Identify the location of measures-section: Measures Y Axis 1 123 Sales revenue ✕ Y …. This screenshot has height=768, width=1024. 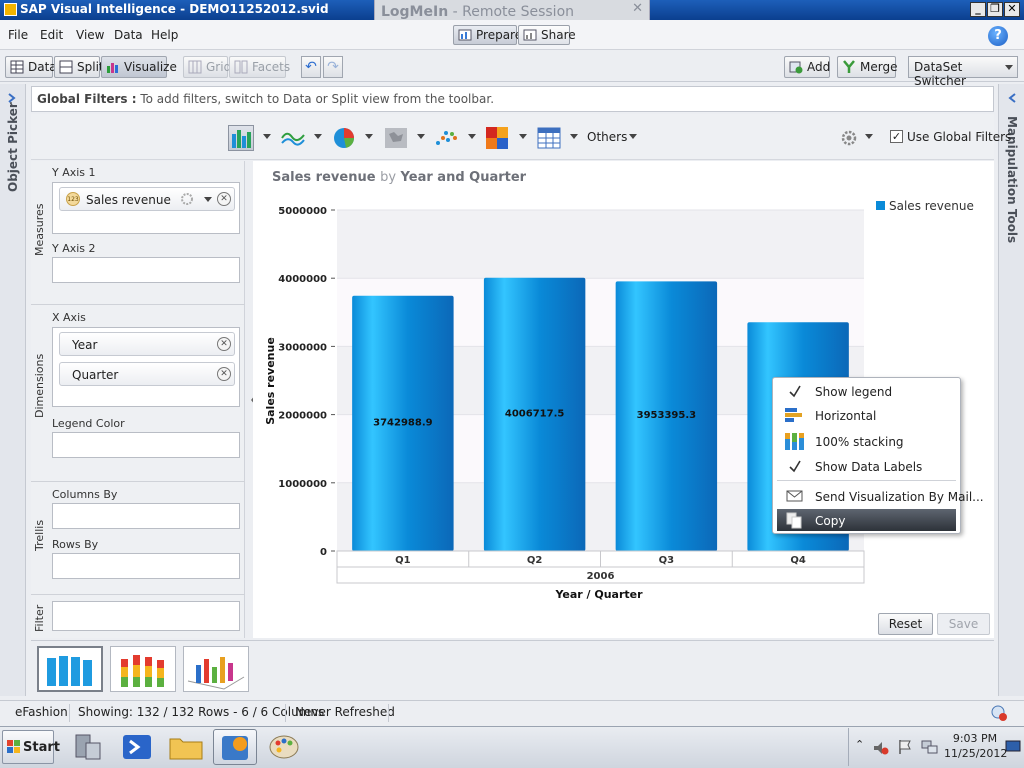
(138, 233).